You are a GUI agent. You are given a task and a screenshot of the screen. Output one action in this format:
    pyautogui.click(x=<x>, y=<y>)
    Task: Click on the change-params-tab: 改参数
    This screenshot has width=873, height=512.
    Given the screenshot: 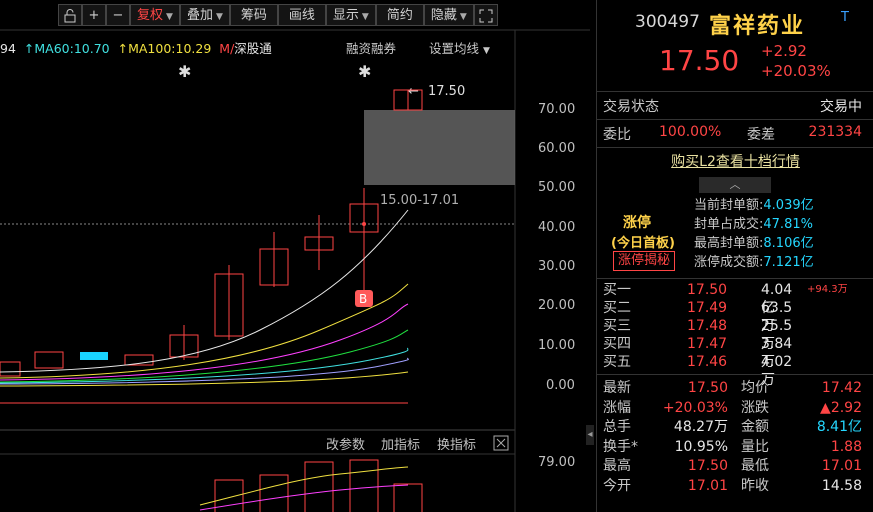 What is the action you would take?
    pyautogui.click(x=345, y=445)
    